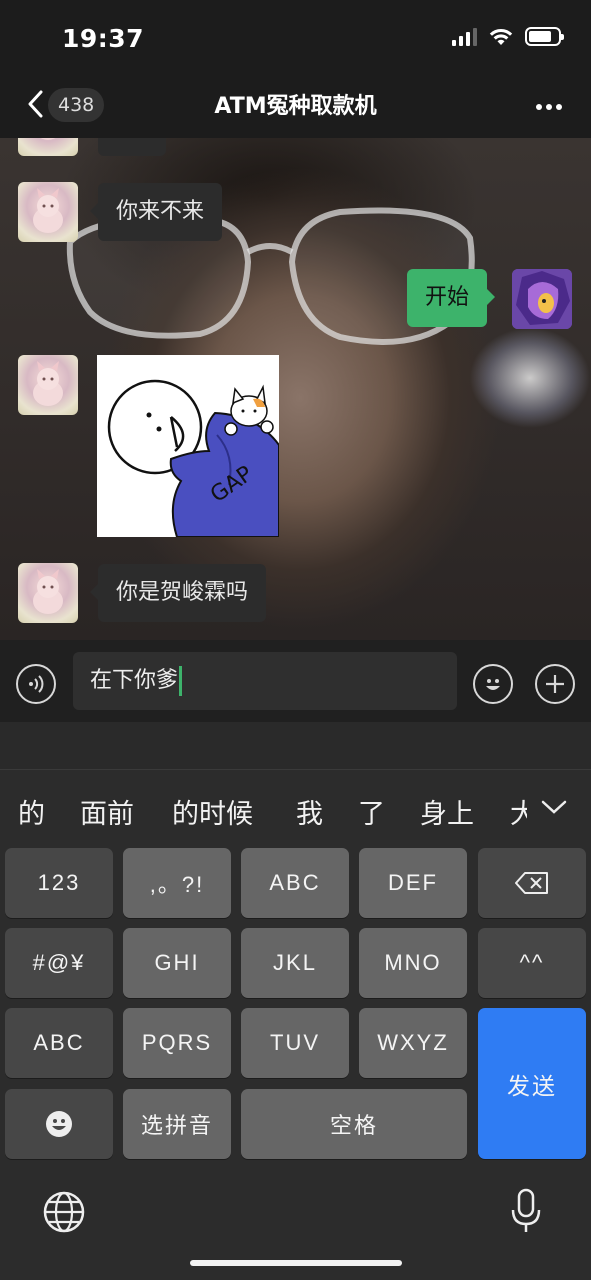  What do you see at coordinates (132, 147) in the screenshot?
I see `message-bubble-partial` at bounding box center [132, 147].